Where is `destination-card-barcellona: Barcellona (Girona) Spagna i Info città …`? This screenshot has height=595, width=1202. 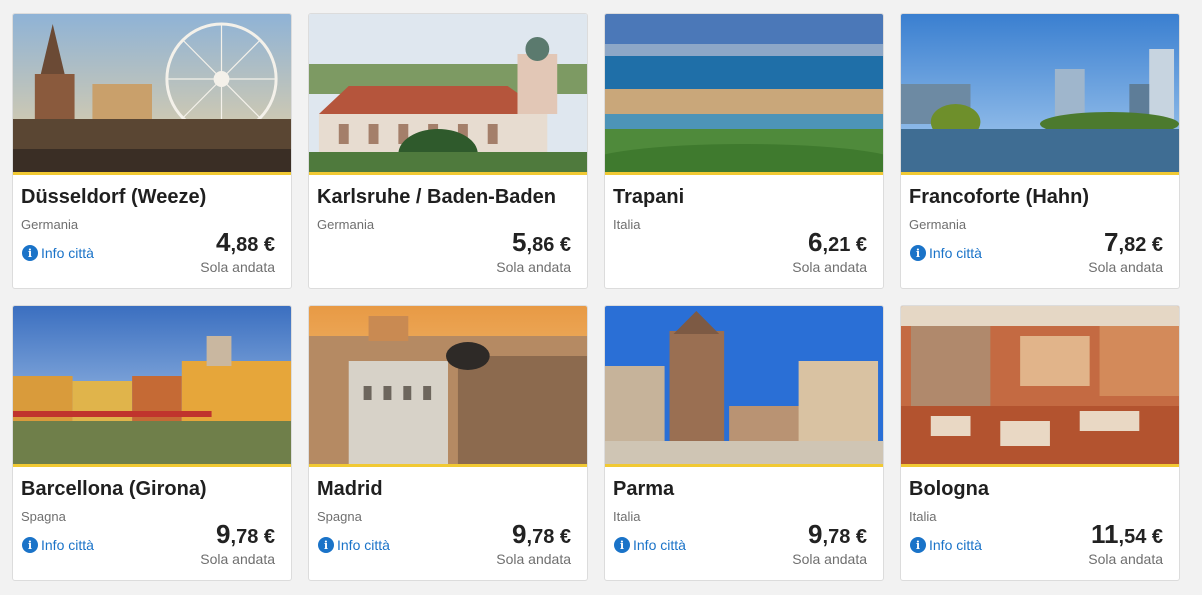 destination-card-barcellona: Barcellona (Girona) Spagna i Info città … is located at coordinates (152, 443).